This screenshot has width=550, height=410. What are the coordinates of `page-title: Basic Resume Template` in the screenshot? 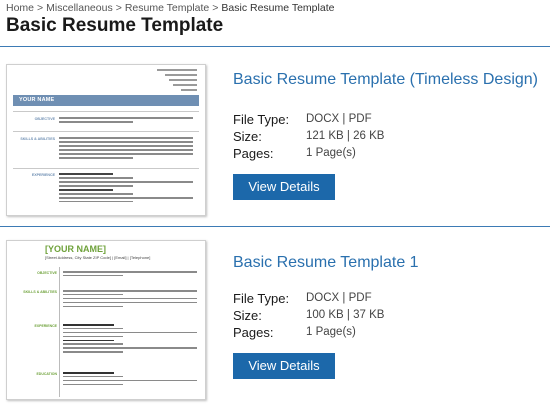 It's located at (115, 25).